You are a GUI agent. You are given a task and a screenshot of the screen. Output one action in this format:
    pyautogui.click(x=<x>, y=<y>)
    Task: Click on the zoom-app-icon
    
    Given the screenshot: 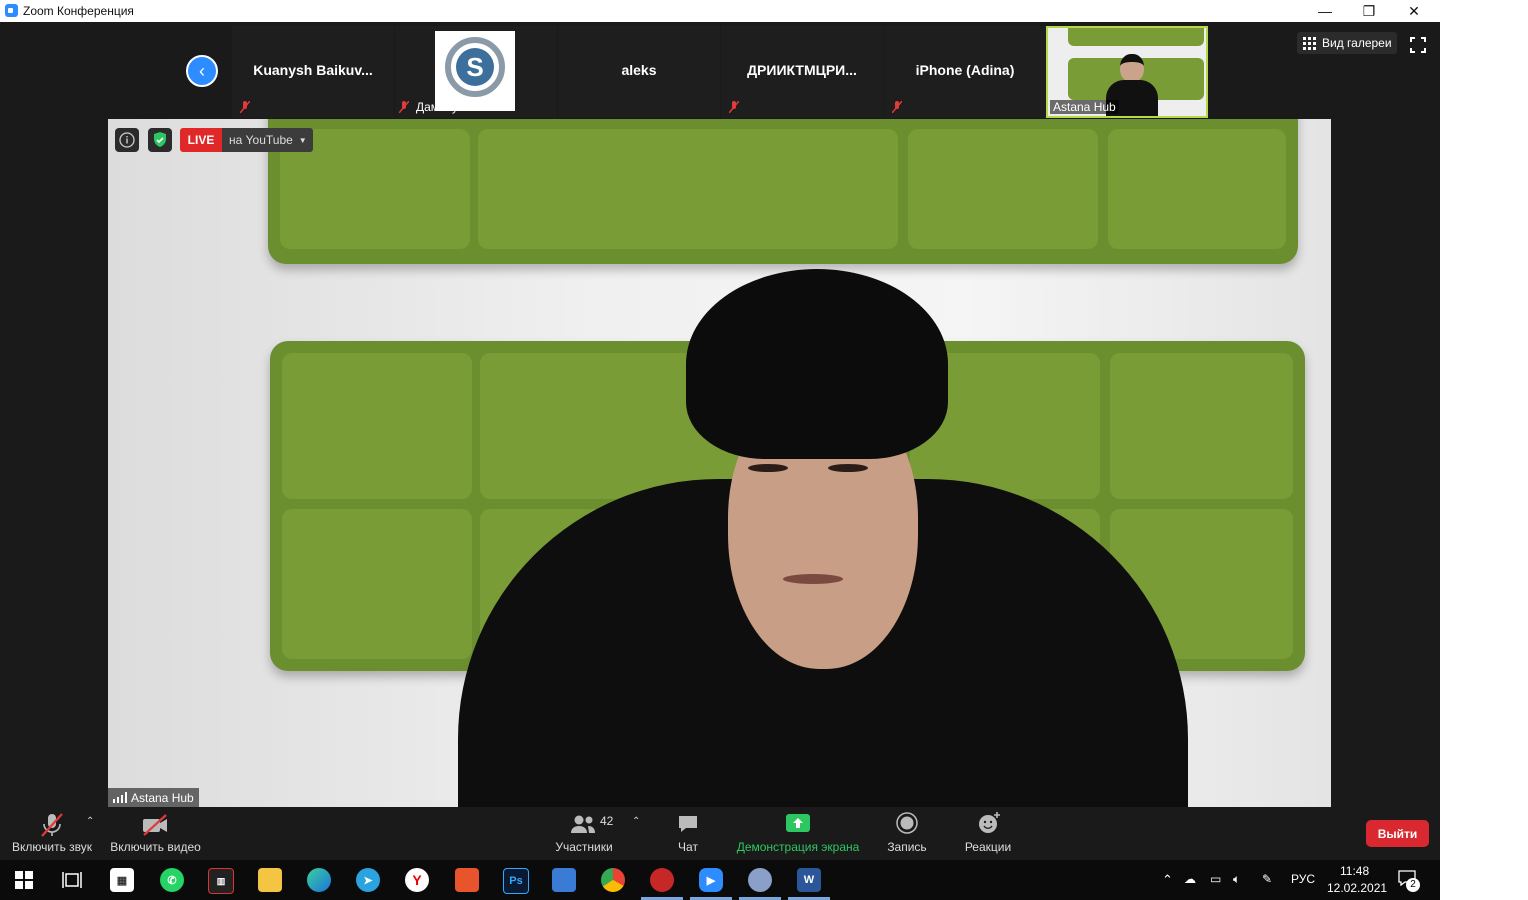 What is the action you would take?
    pyautogui.click(x=11, y=10)
    